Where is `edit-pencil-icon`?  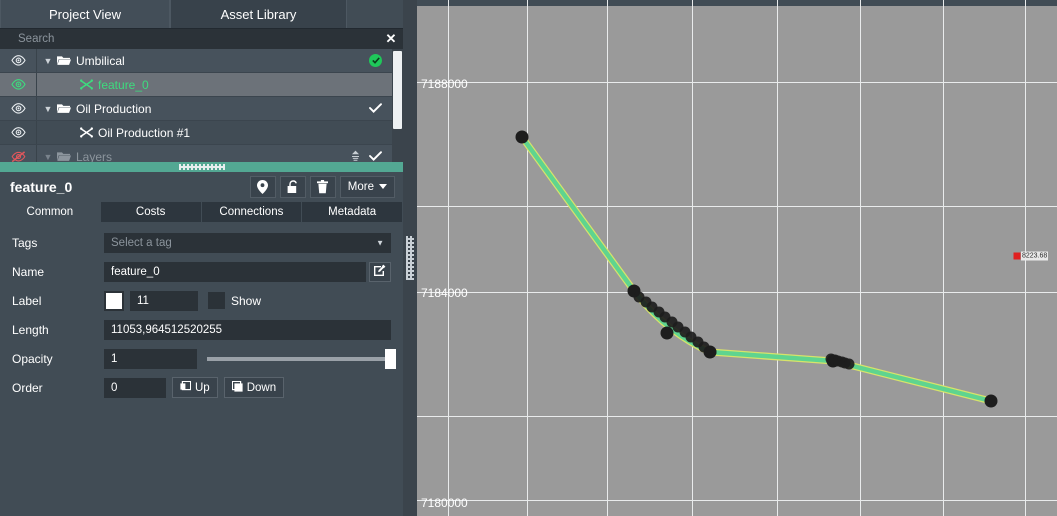
edit-pencil-icon is located at coordinates (380, 272).